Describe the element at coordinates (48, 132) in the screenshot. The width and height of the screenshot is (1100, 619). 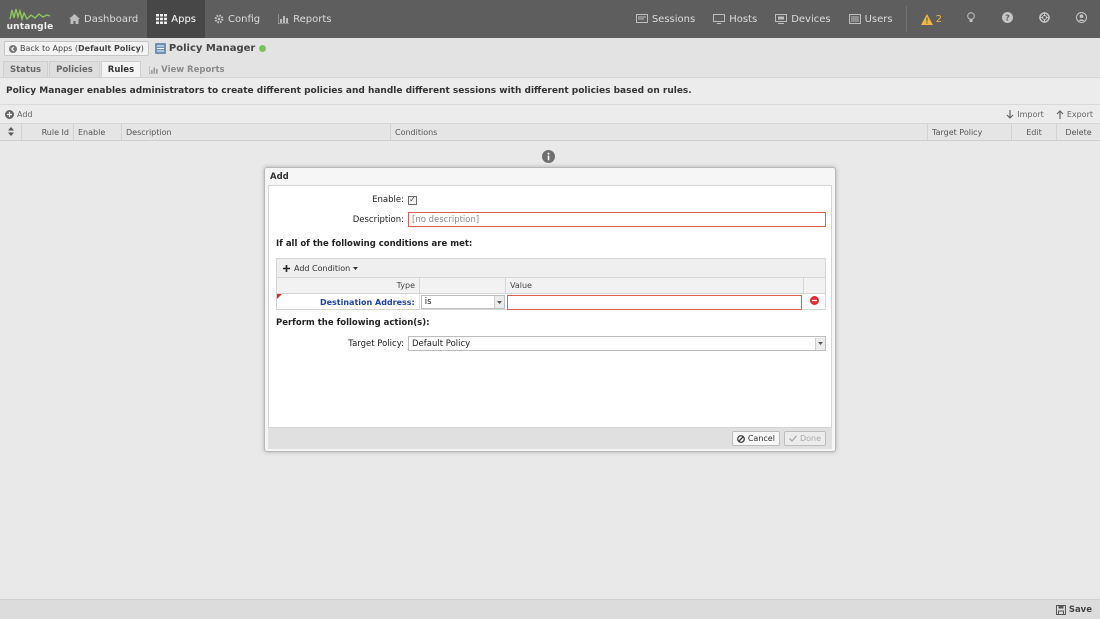
I see `column-rule-id: Rule Id` at that location.